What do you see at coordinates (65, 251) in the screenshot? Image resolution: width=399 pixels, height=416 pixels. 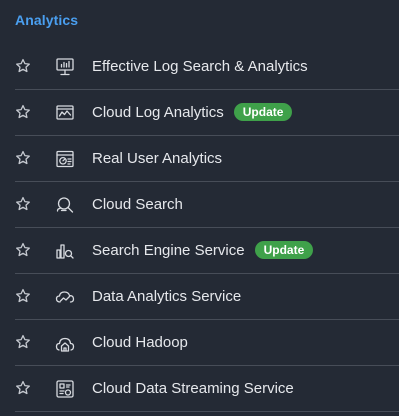 I see `bars-search-icon` at bounding box center [65, 251].